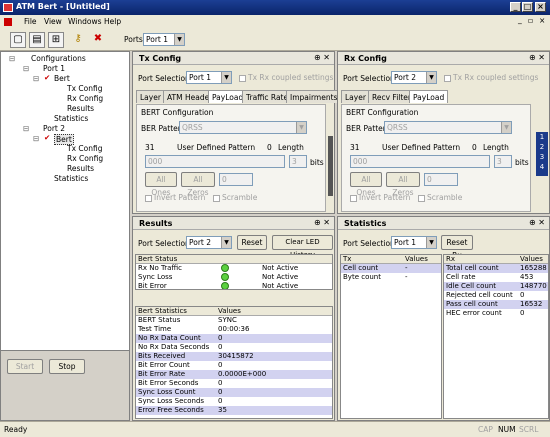 The height and width of the screenshot is (437, 550). Describe the element at coordinates (448, 127) in the screenshot. I see `rx-ber-select: QRSS ▼` at that location.